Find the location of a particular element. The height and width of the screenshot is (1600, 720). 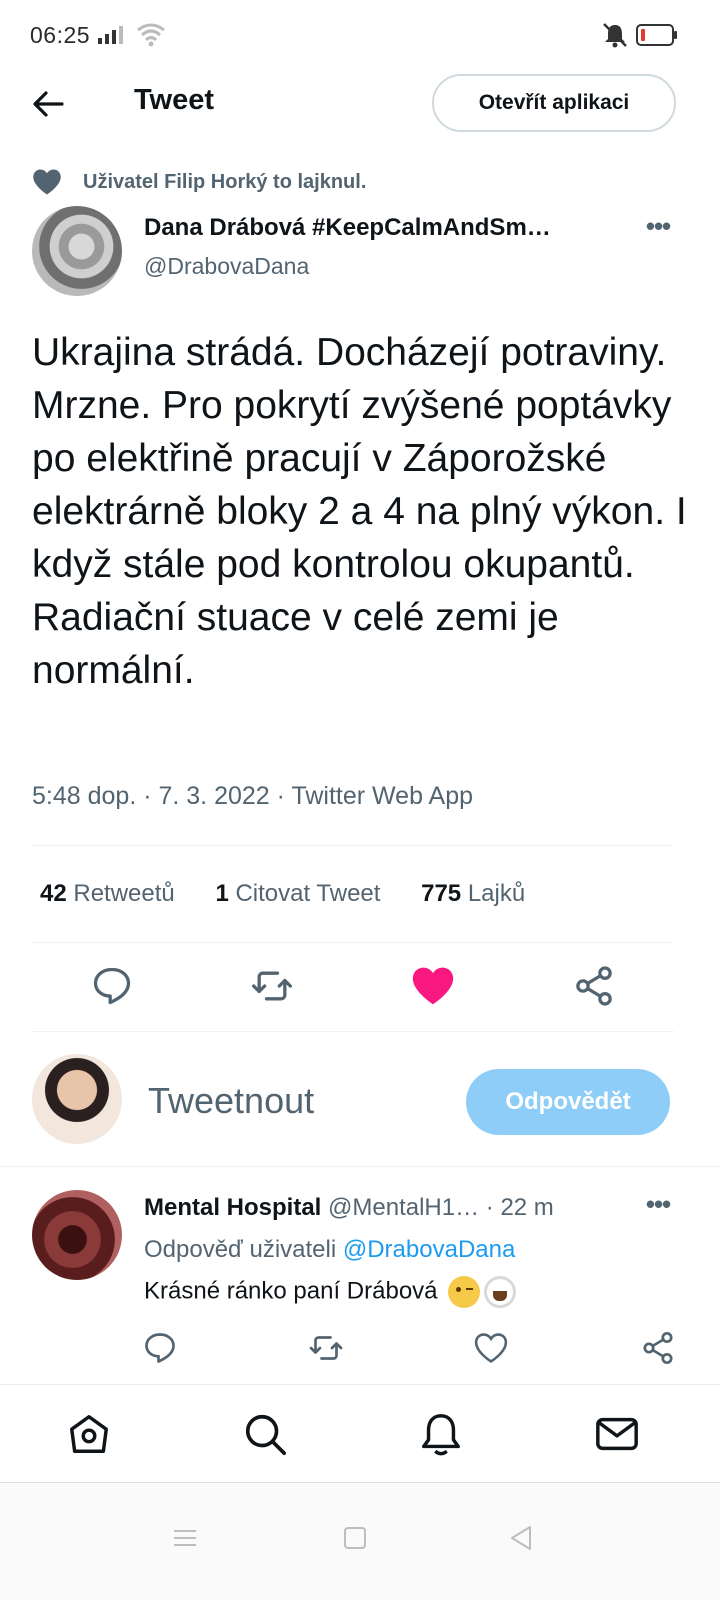

menu-icon is located at coordinates (185, 1538).